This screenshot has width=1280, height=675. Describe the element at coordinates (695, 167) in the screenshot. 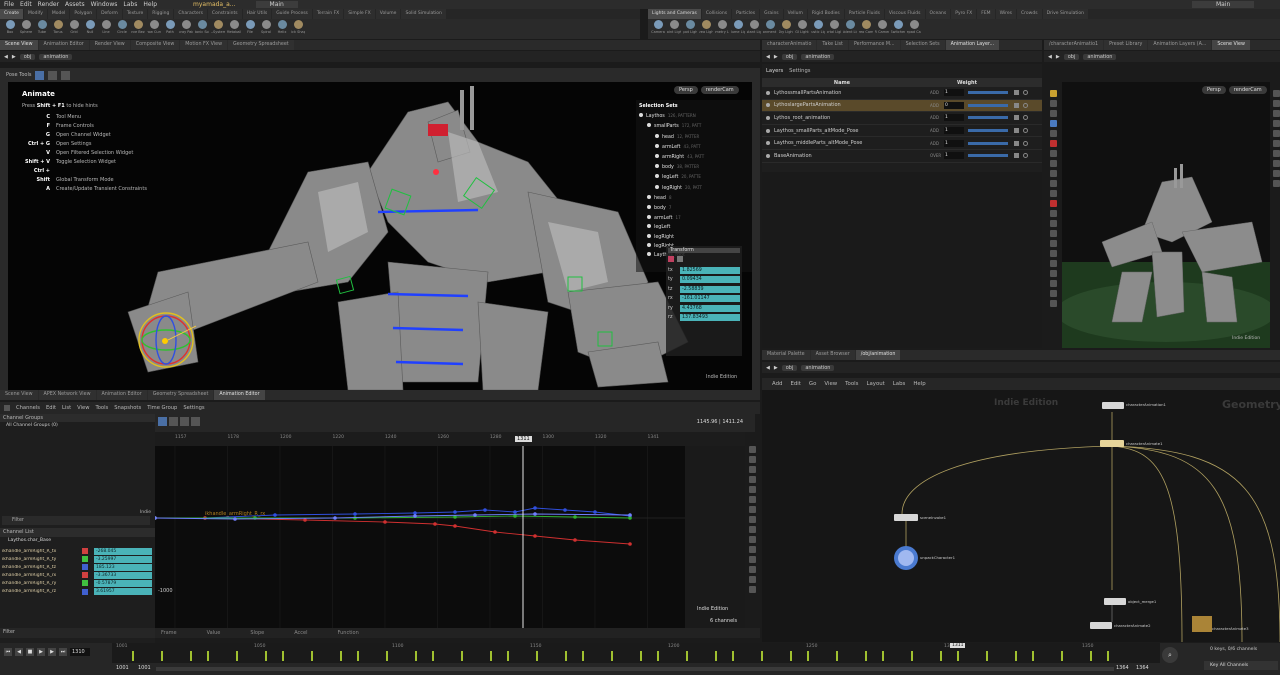

I see `selection-set-item: body 38, PATTER` at that location.